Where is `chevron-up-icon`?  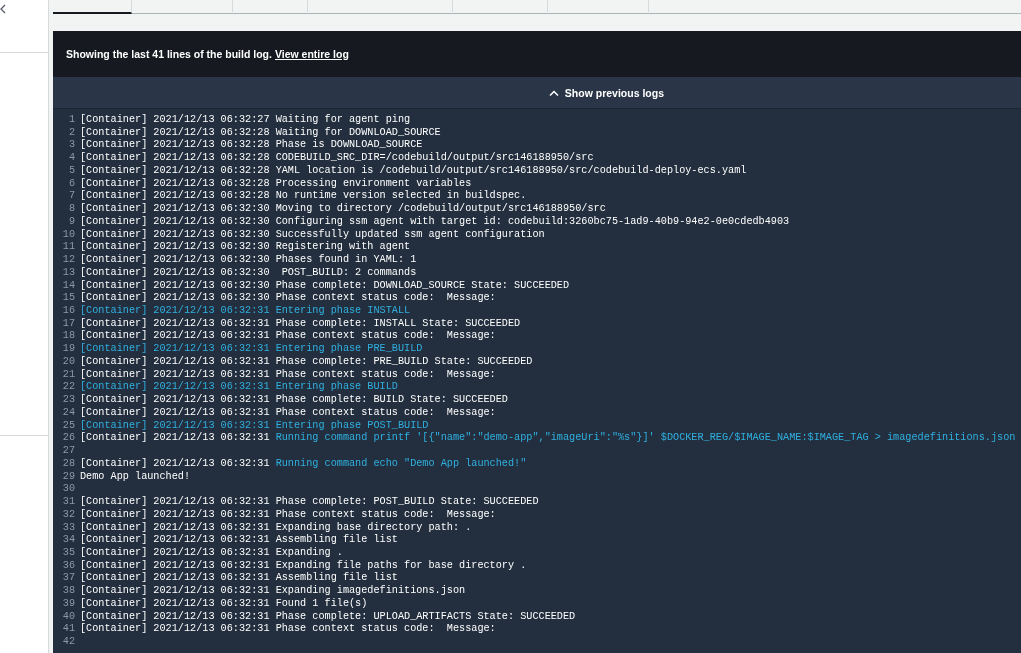
chevron-up-icon is located at coordinates (553, 92).